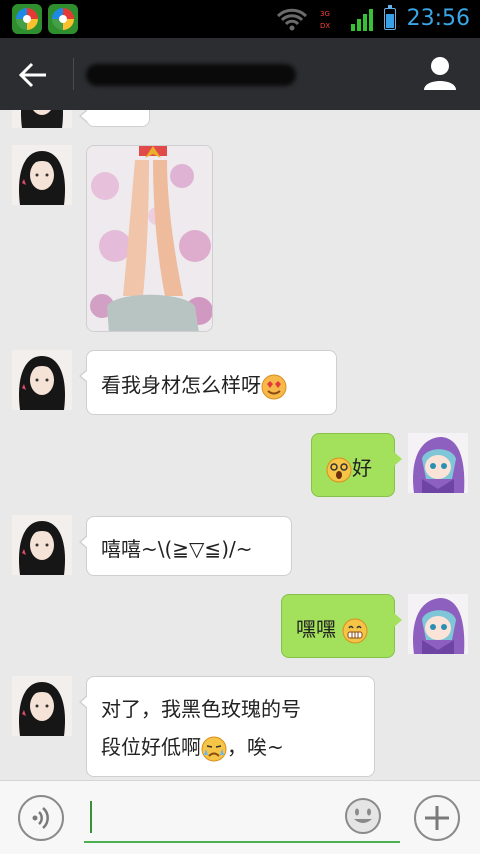 This screenshot has width=480, height=854. What do you see at coordinates (181, 385) in the screenshot?
I see `message-text: 看我身材怎么样呀` at bounding box center [181, 385].